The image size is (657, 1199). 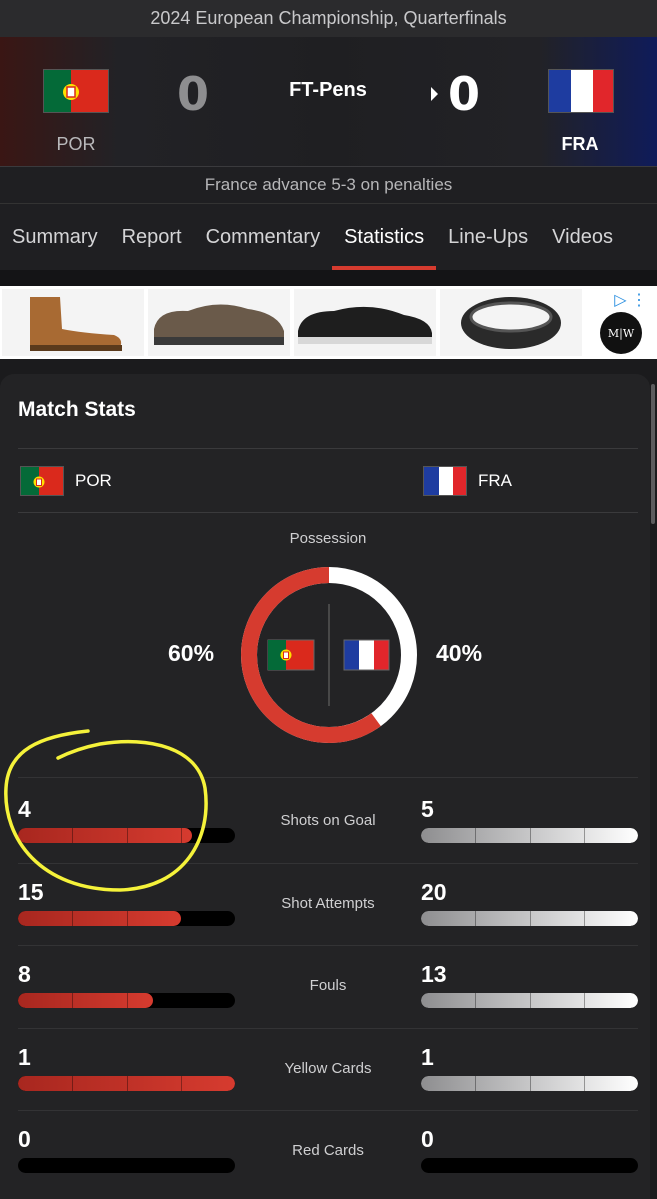 I want to click on away-stat-value: 20, so click(x=434, y=891).